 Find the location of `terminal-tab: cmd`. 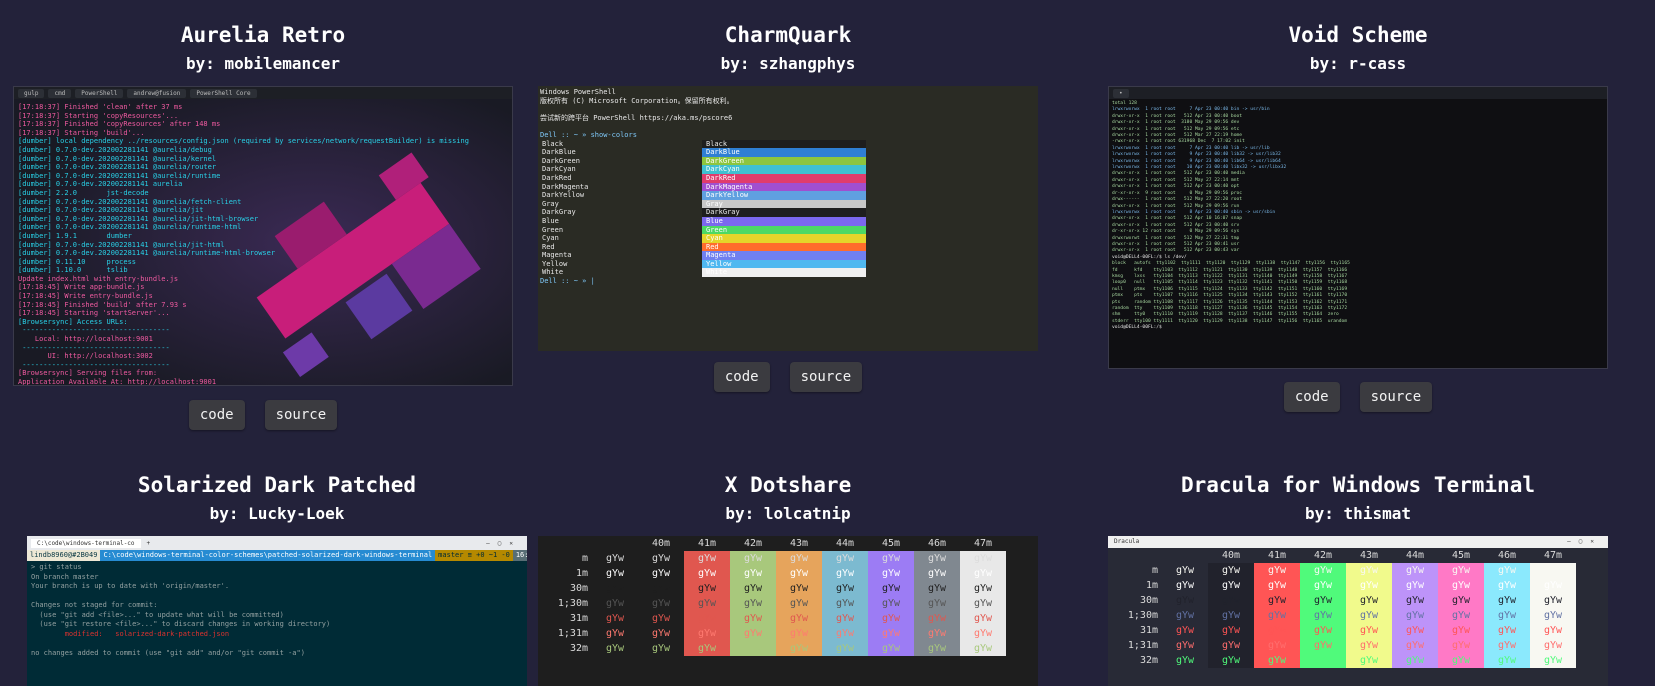

terminal-tab: cmd is located at coordinates (60, 93).